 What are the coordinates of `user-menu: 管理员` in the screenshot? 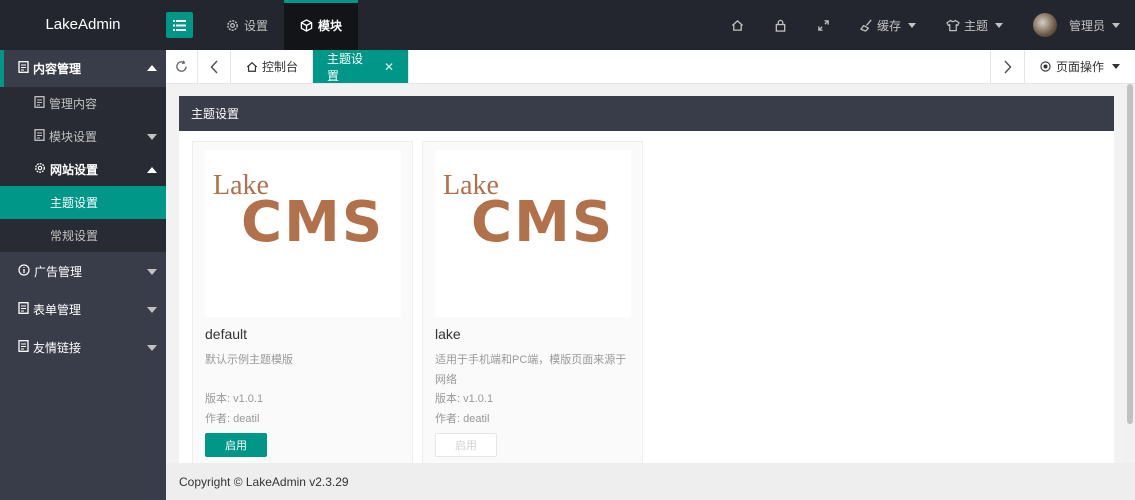 It's located at (1076, 25).